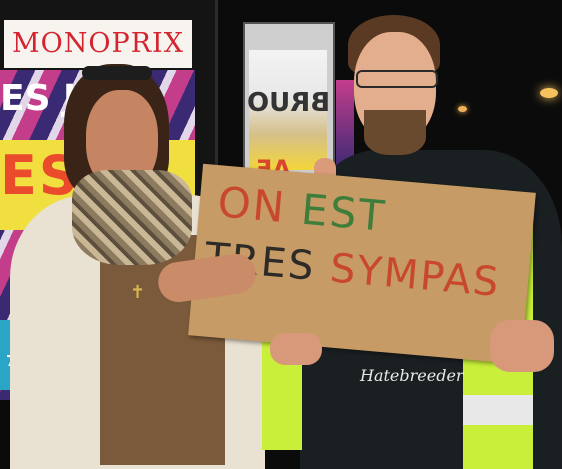 The width and height of the screenshot is (562, 469). What do you see at coordinates (132, 217) in the screenshot?
I see `woman-scarf` at bounding box center [132, 217].